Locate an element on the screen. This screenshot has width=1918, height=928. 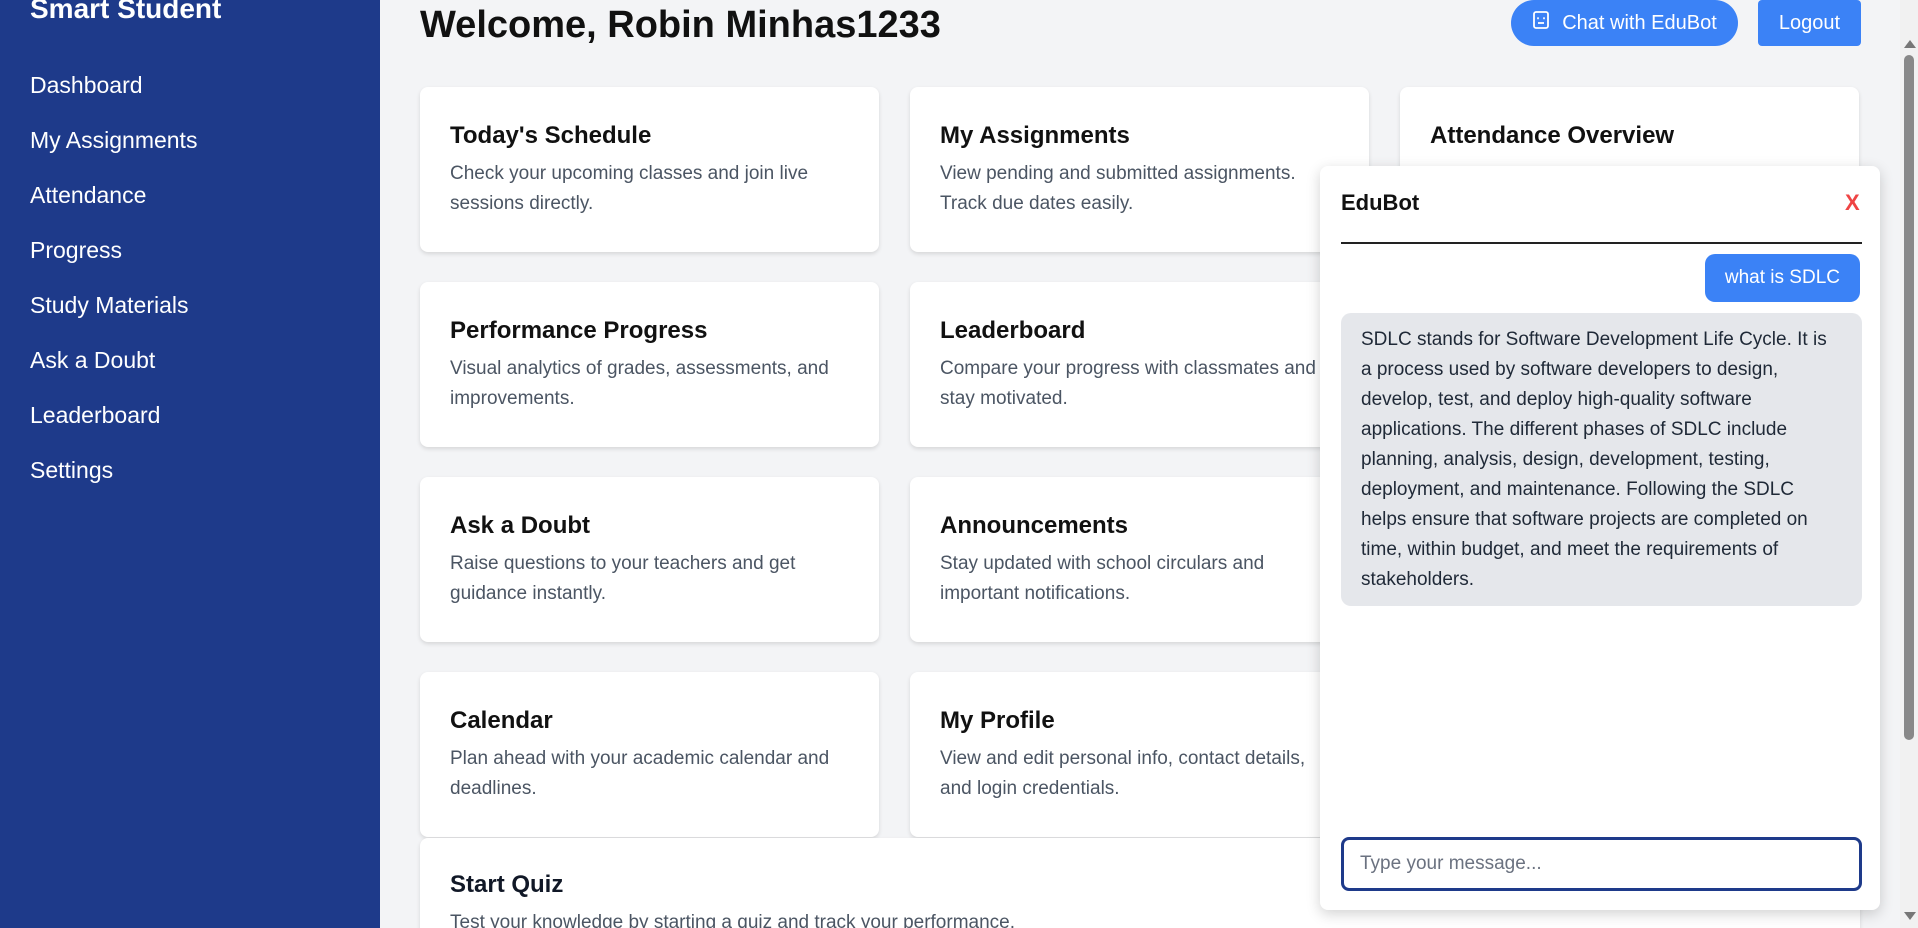
sidebar-item-ask-a-doubt: Ask a Doubt is located at coordinates (113, 367).